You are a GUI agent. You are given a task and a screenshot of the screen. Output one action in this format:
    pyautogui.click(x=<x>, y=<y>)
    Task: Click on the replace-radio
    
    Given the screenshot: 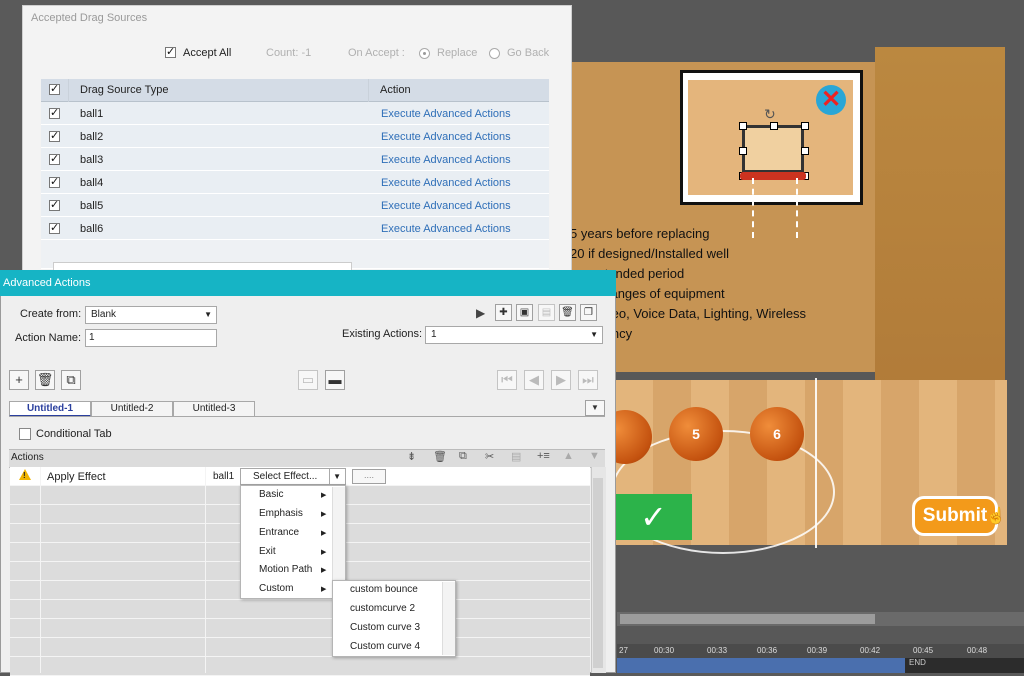 What is the action you would take?
    pyautogui.click(x=424, y=53)
    